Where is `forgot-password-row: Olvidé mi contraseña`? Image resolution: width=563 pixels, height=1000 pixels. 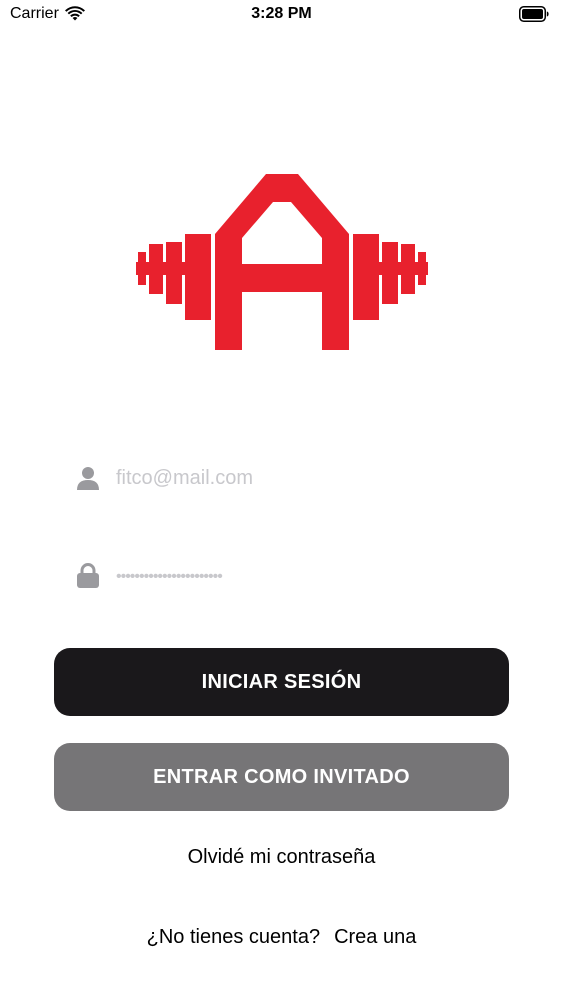 forgot-password-row: Olvidé mi contraseña is located at coordinates (281, 857).